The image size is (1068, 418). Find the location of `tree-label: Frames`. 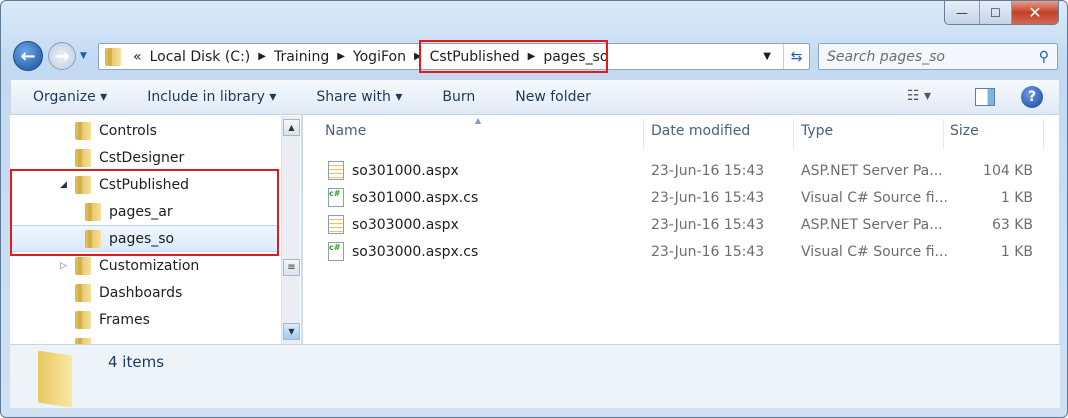

tree-label: Frames is located at coordinates (124, 319).